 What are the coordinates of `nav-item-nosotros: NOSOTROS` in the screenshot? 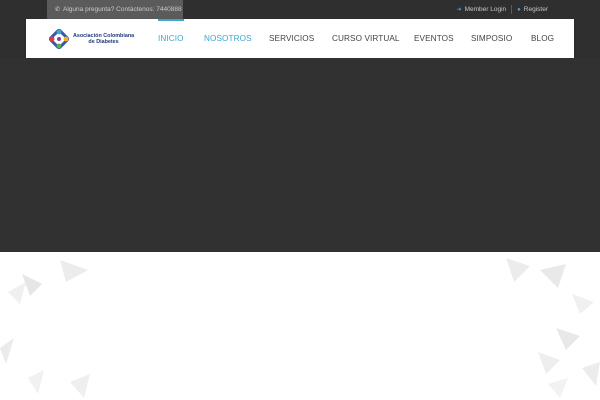 It's located at (228, 38).